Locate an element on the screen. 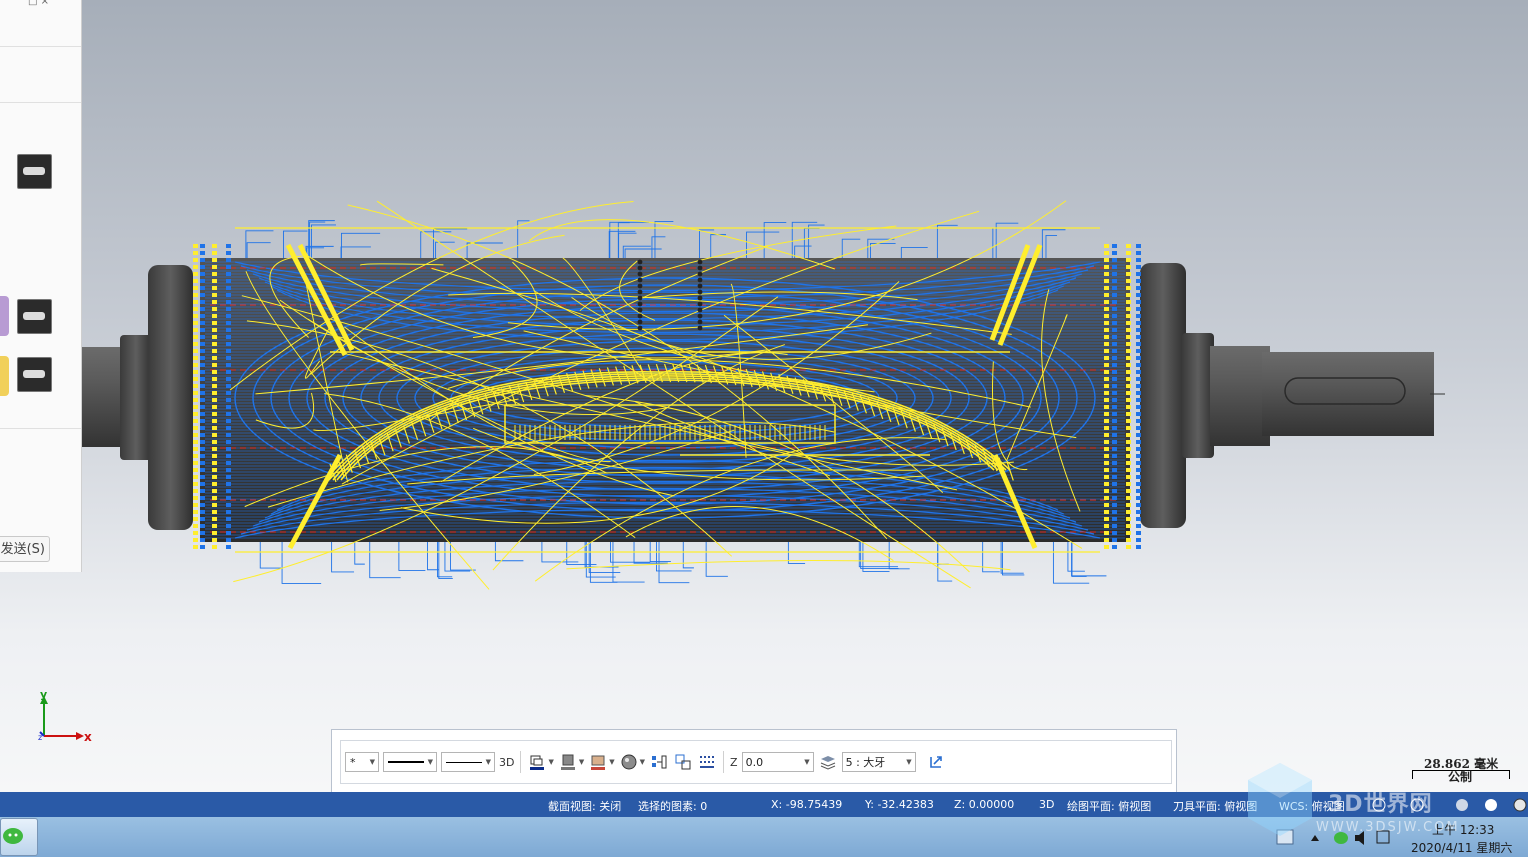 This screenshot has height=858, width=1528. tray-app-icon is located at coordinates (1285, 837).